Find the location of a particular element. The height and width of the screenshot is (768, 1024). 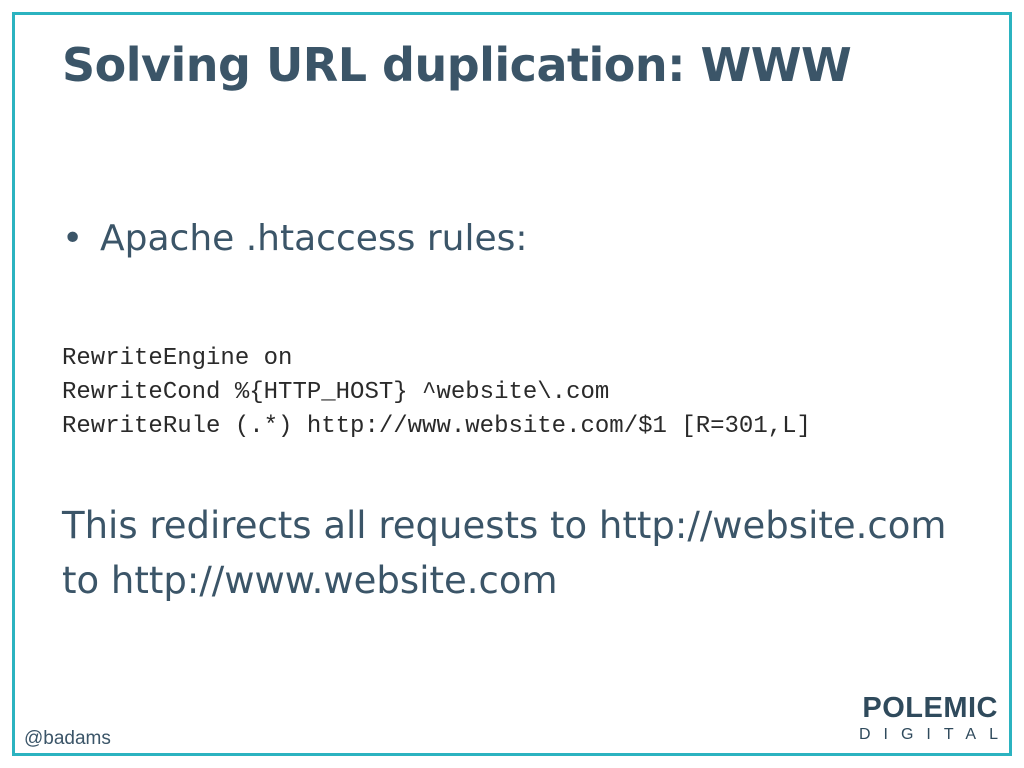

polemic-digital-logo: POLEMIC DIGITAL is located at coordinates (923, 719).